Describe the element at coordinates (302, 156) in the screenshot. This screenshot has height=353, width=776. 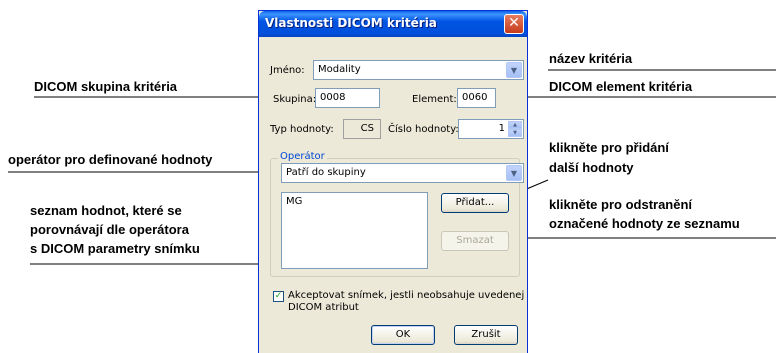
I see `operator-group-label: Operátor` at that location.